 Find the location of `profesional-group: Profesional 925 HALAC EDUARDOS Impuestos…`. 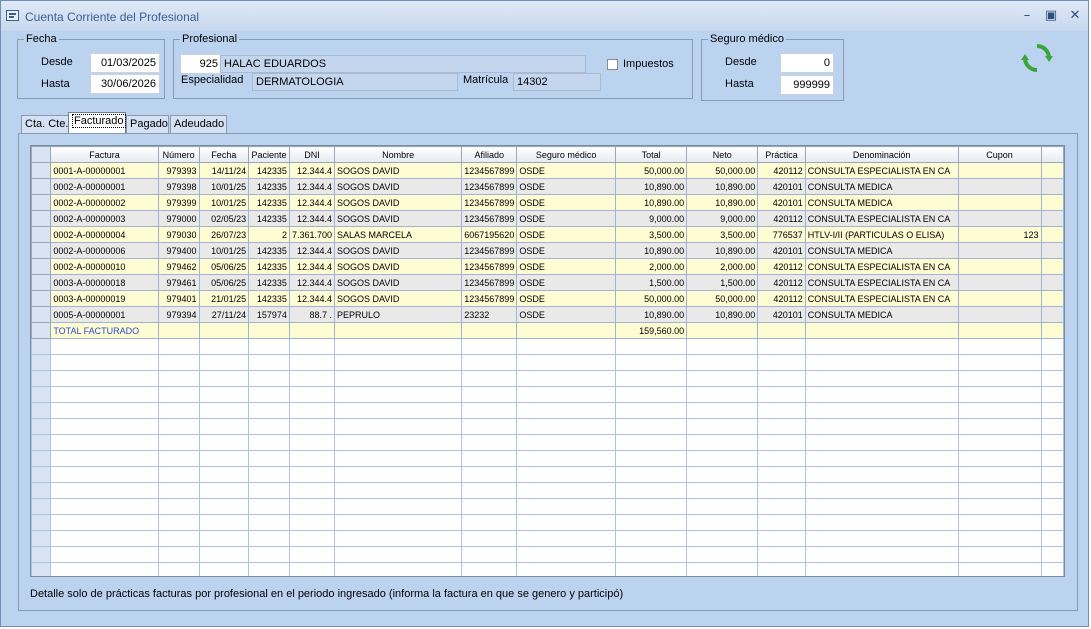

profesional-group: Profesional 925 HALAC EDUARDOS Impuestos… is located at coordinates (433, 65).